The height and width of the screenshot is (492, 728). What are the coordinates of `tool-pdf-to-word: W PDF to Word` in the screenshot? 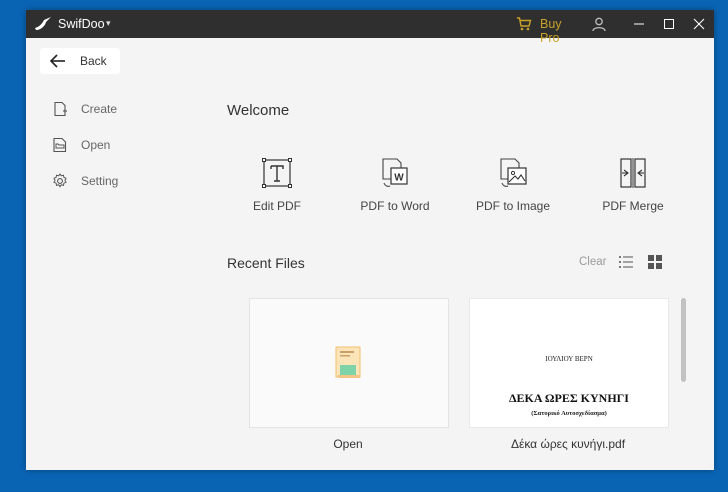 It's located at (395, 188).